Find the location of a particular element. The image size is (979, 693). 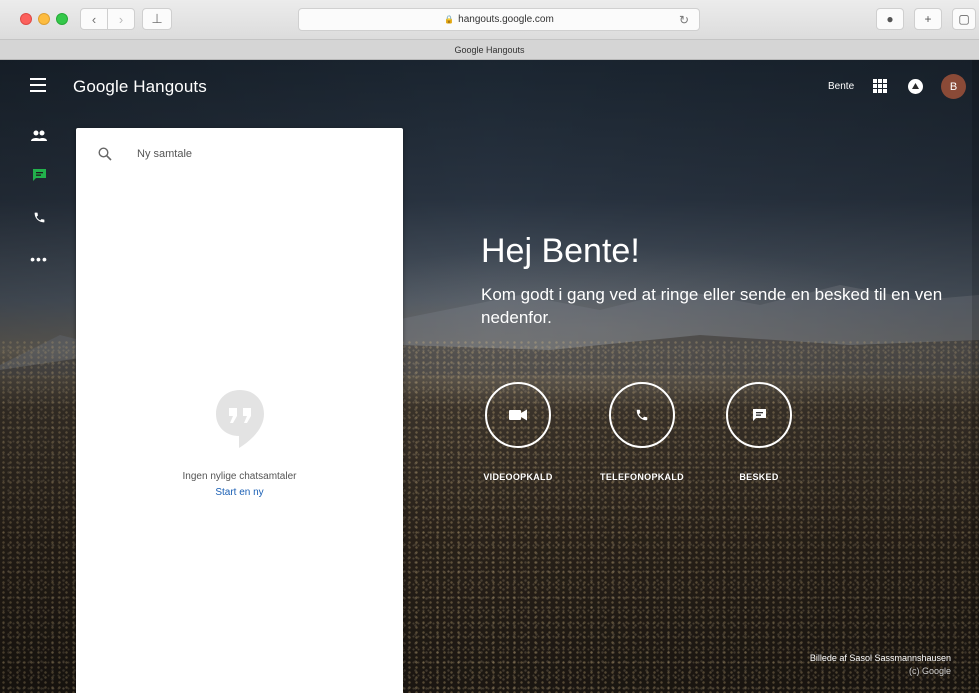

back-button: ‹ is located at coordinates (94, 19).